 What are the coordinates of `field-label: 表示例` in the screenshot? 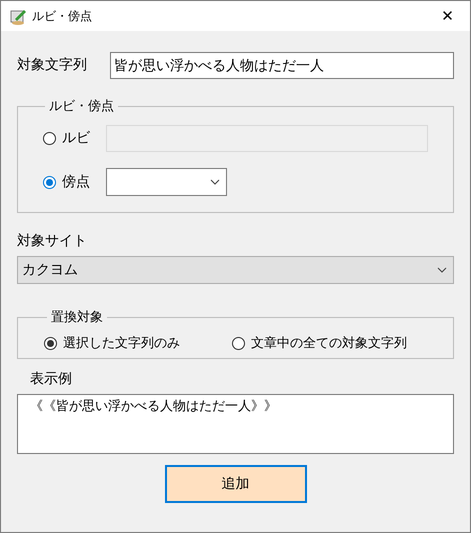 It's located at (51, 379).